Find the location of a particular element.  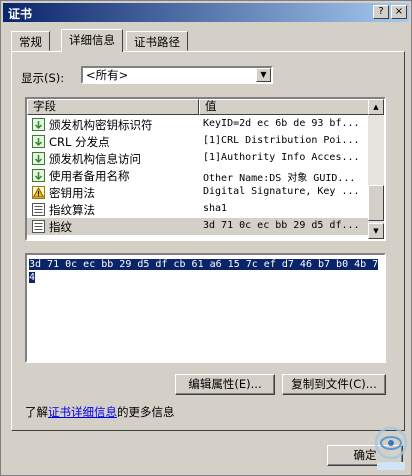

window-title: 证书 is located at coordinates (20, 14).